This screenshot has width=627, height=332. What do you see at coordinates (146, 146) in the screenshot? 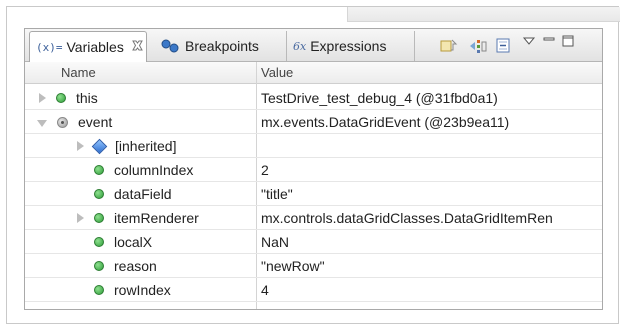
I see `variable-name: [inherited]` at bounding box center [146, 146].